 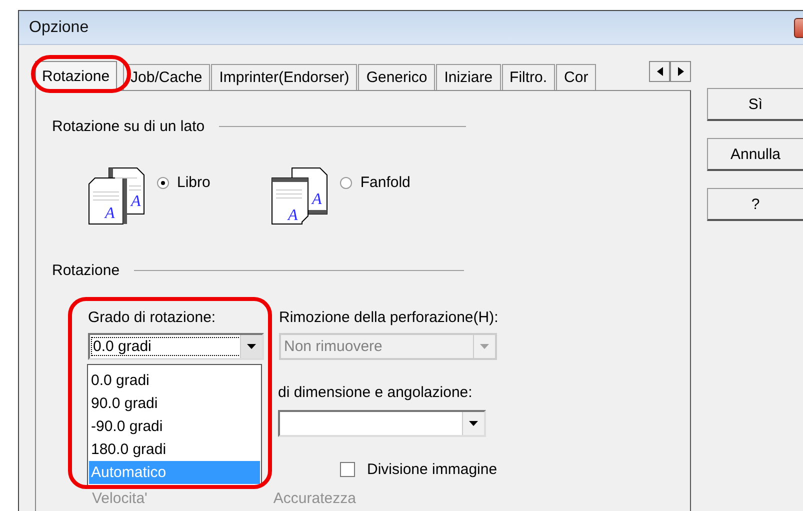 What do you see at coordinates (174, 380) in the screenshot?
I see `dropdown-option: 0.0 gradi` at bounding box center [174, 380].